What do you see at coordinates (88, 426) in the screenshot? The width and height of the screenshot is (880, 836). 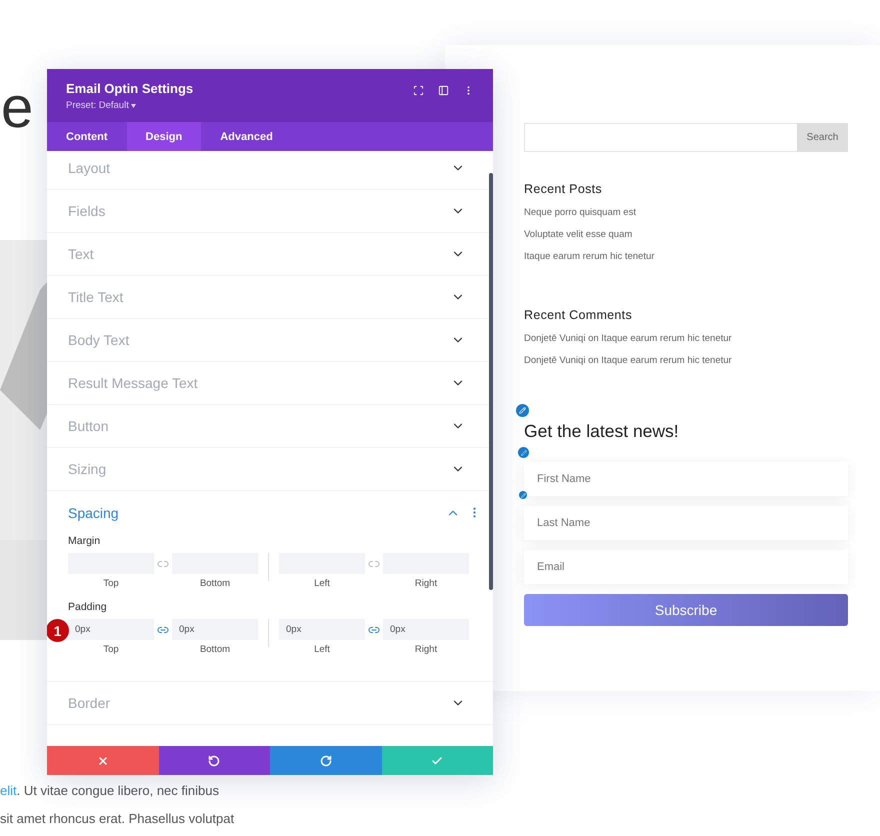 I see `group-label: Button` at bounding box center [88, 426].